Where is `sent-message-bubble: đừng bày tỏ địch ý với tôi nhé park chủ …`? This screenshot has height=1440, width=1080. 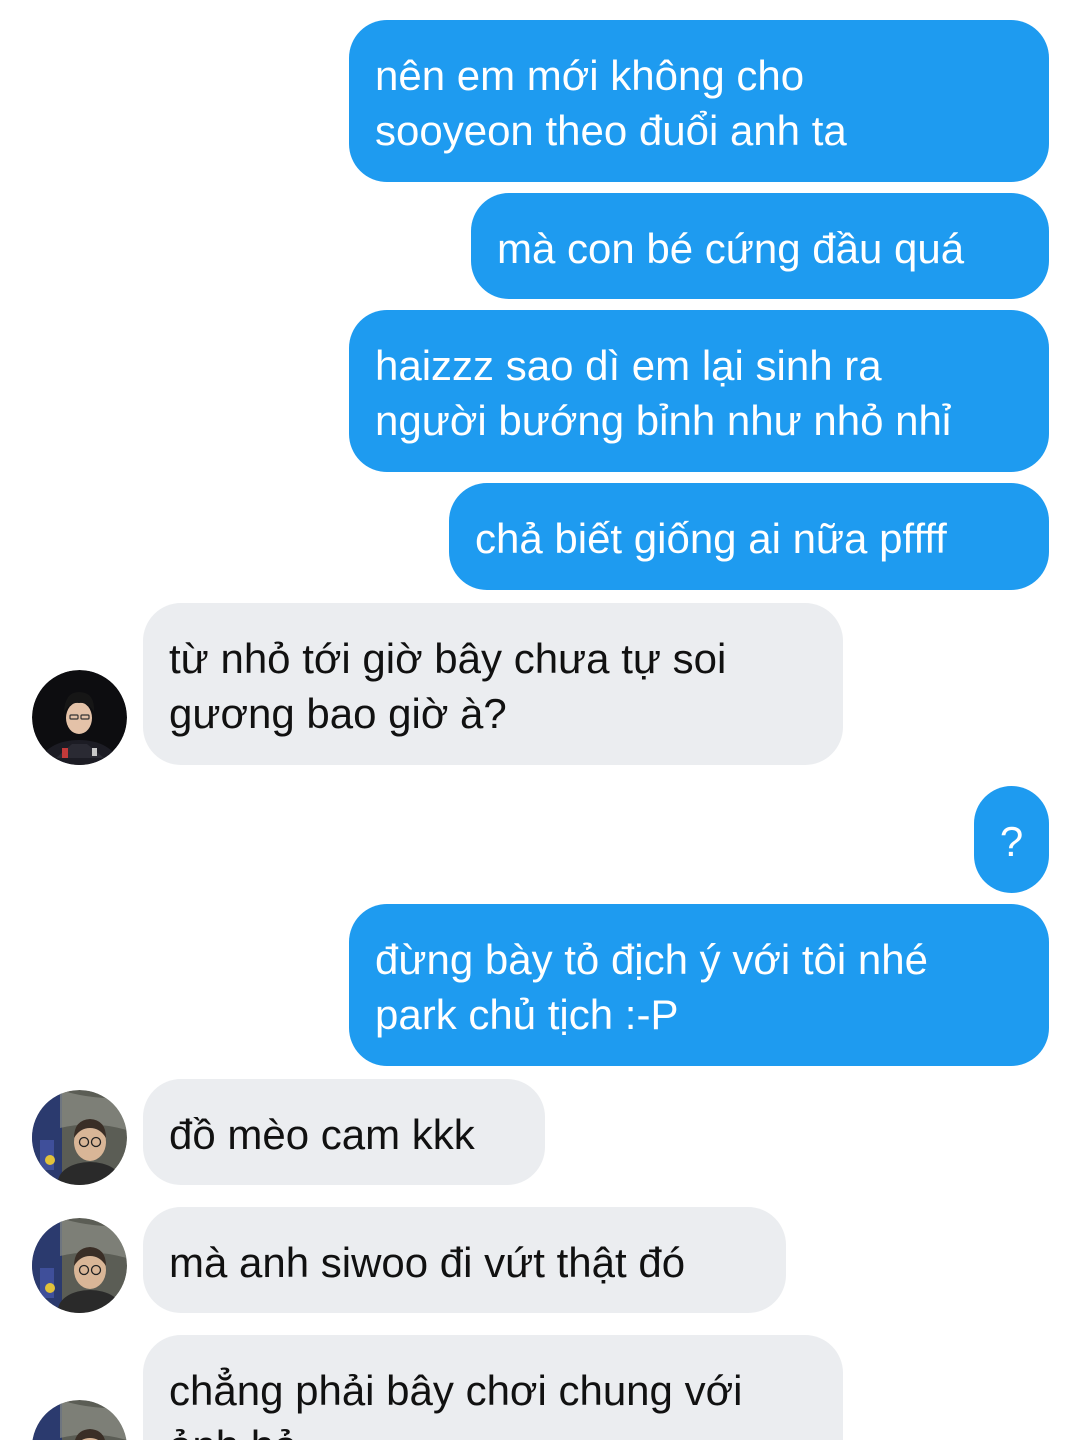 sent-message-bubble: đừng bày tỏ địch ý với tôi nhé park chủ … is located at coordinates (699, 985).